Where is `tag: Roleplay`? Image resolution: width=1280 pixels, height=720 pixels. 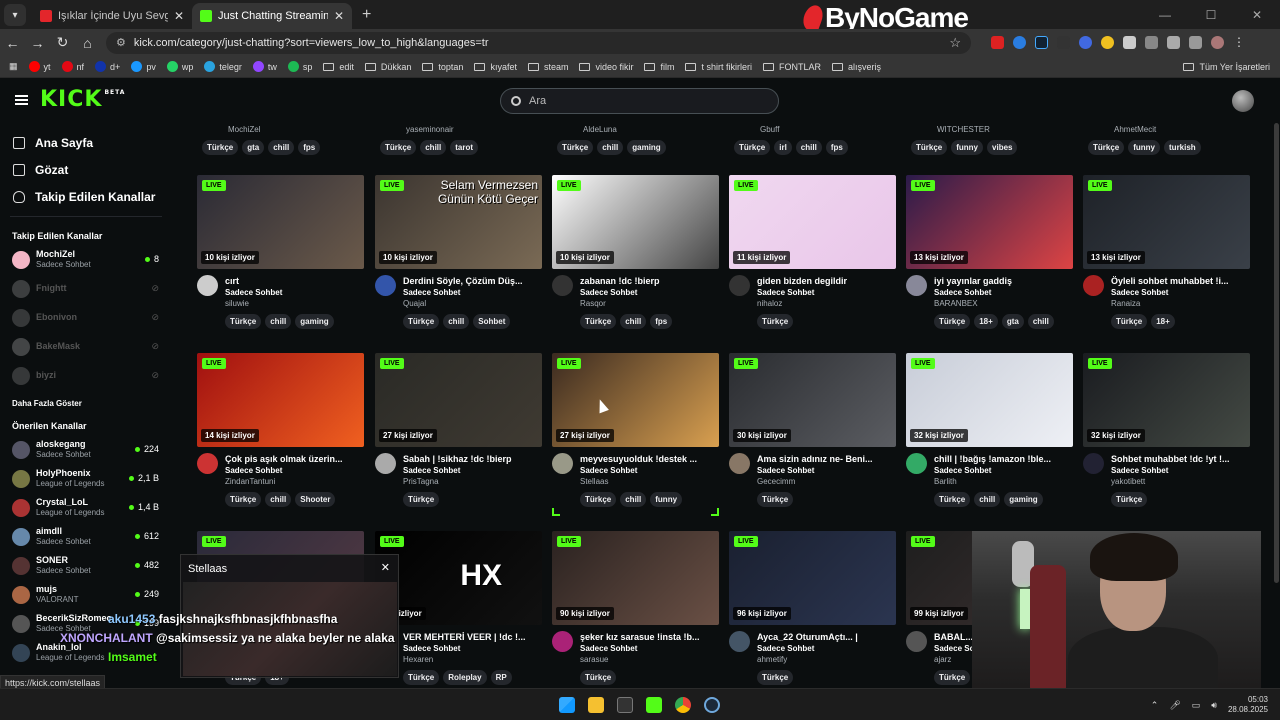
tag: Roleplay is located at coordinates (465, 677).